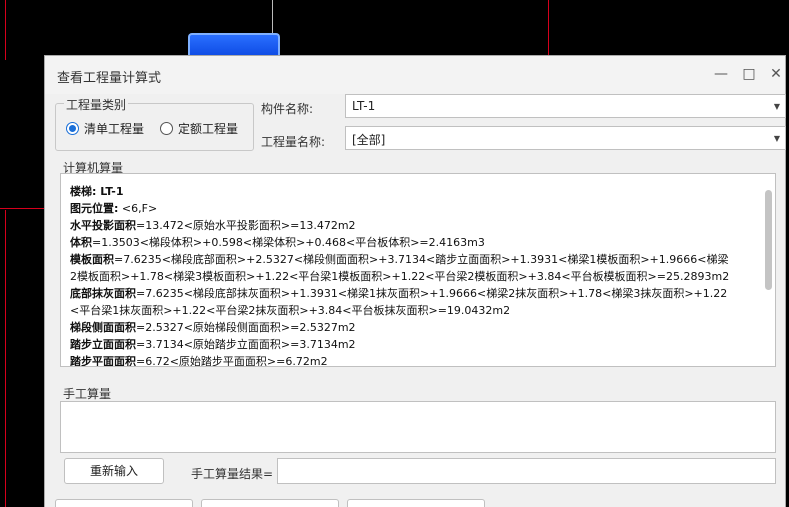 Image resolution: width=789 pixels, height=507 pixels. I want to click on cad-red-line-right, so click(548, 30).